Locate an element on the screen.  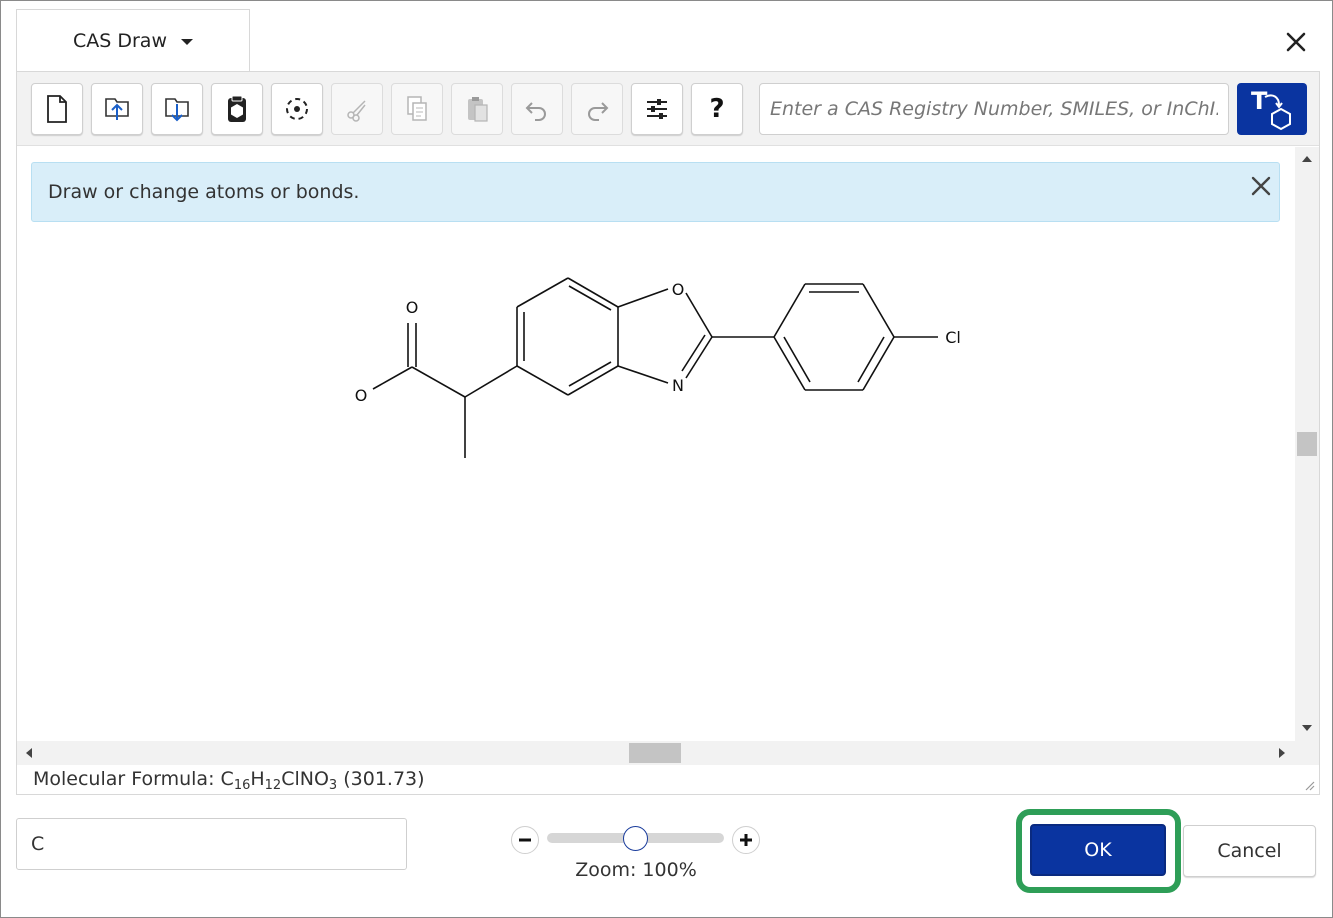
plus-icon is located at coordinates (746, 840).